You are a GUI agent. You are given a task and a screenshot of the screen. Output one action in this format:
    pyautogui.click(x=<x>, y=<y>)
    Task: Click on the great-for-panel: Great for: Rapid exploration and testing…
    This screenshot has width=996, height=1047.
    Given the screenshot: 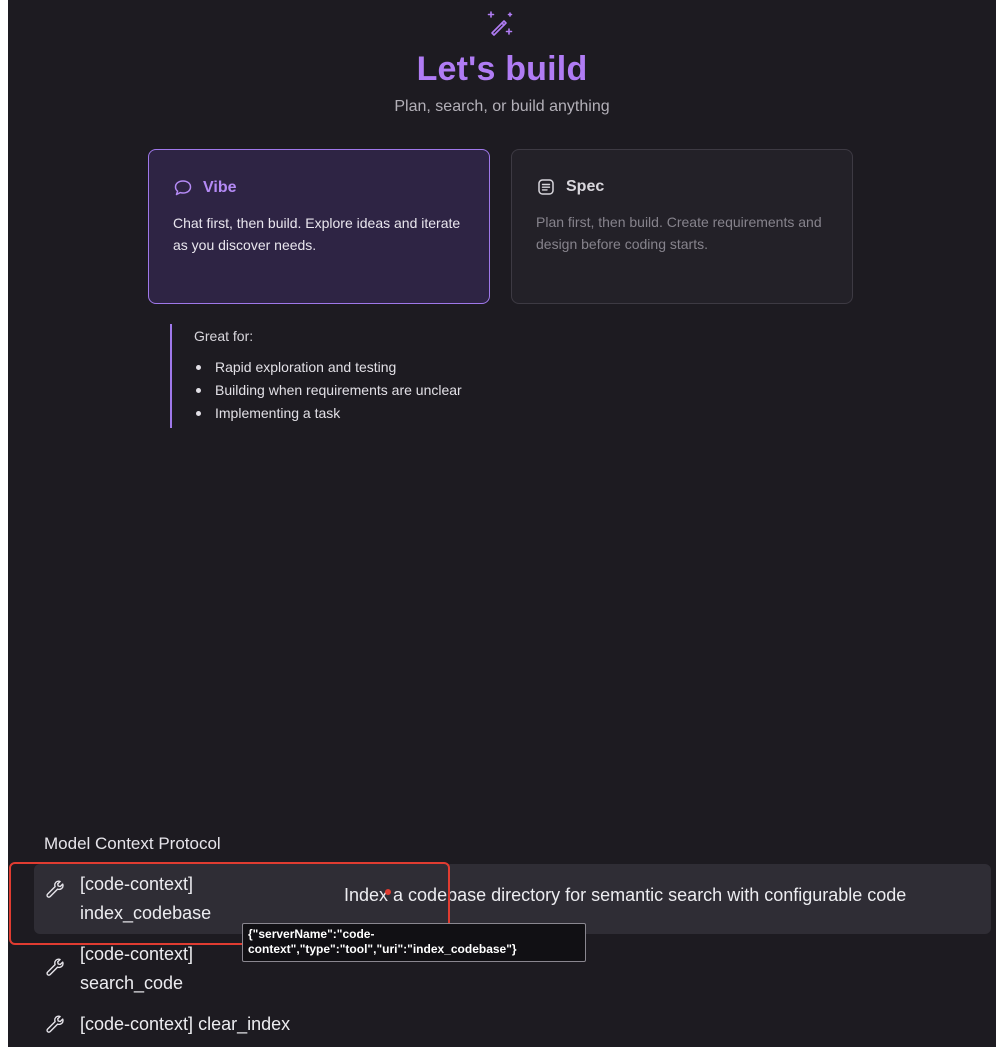 What is the action you would take?
    pyautogui.click(x=316, y=376)
    